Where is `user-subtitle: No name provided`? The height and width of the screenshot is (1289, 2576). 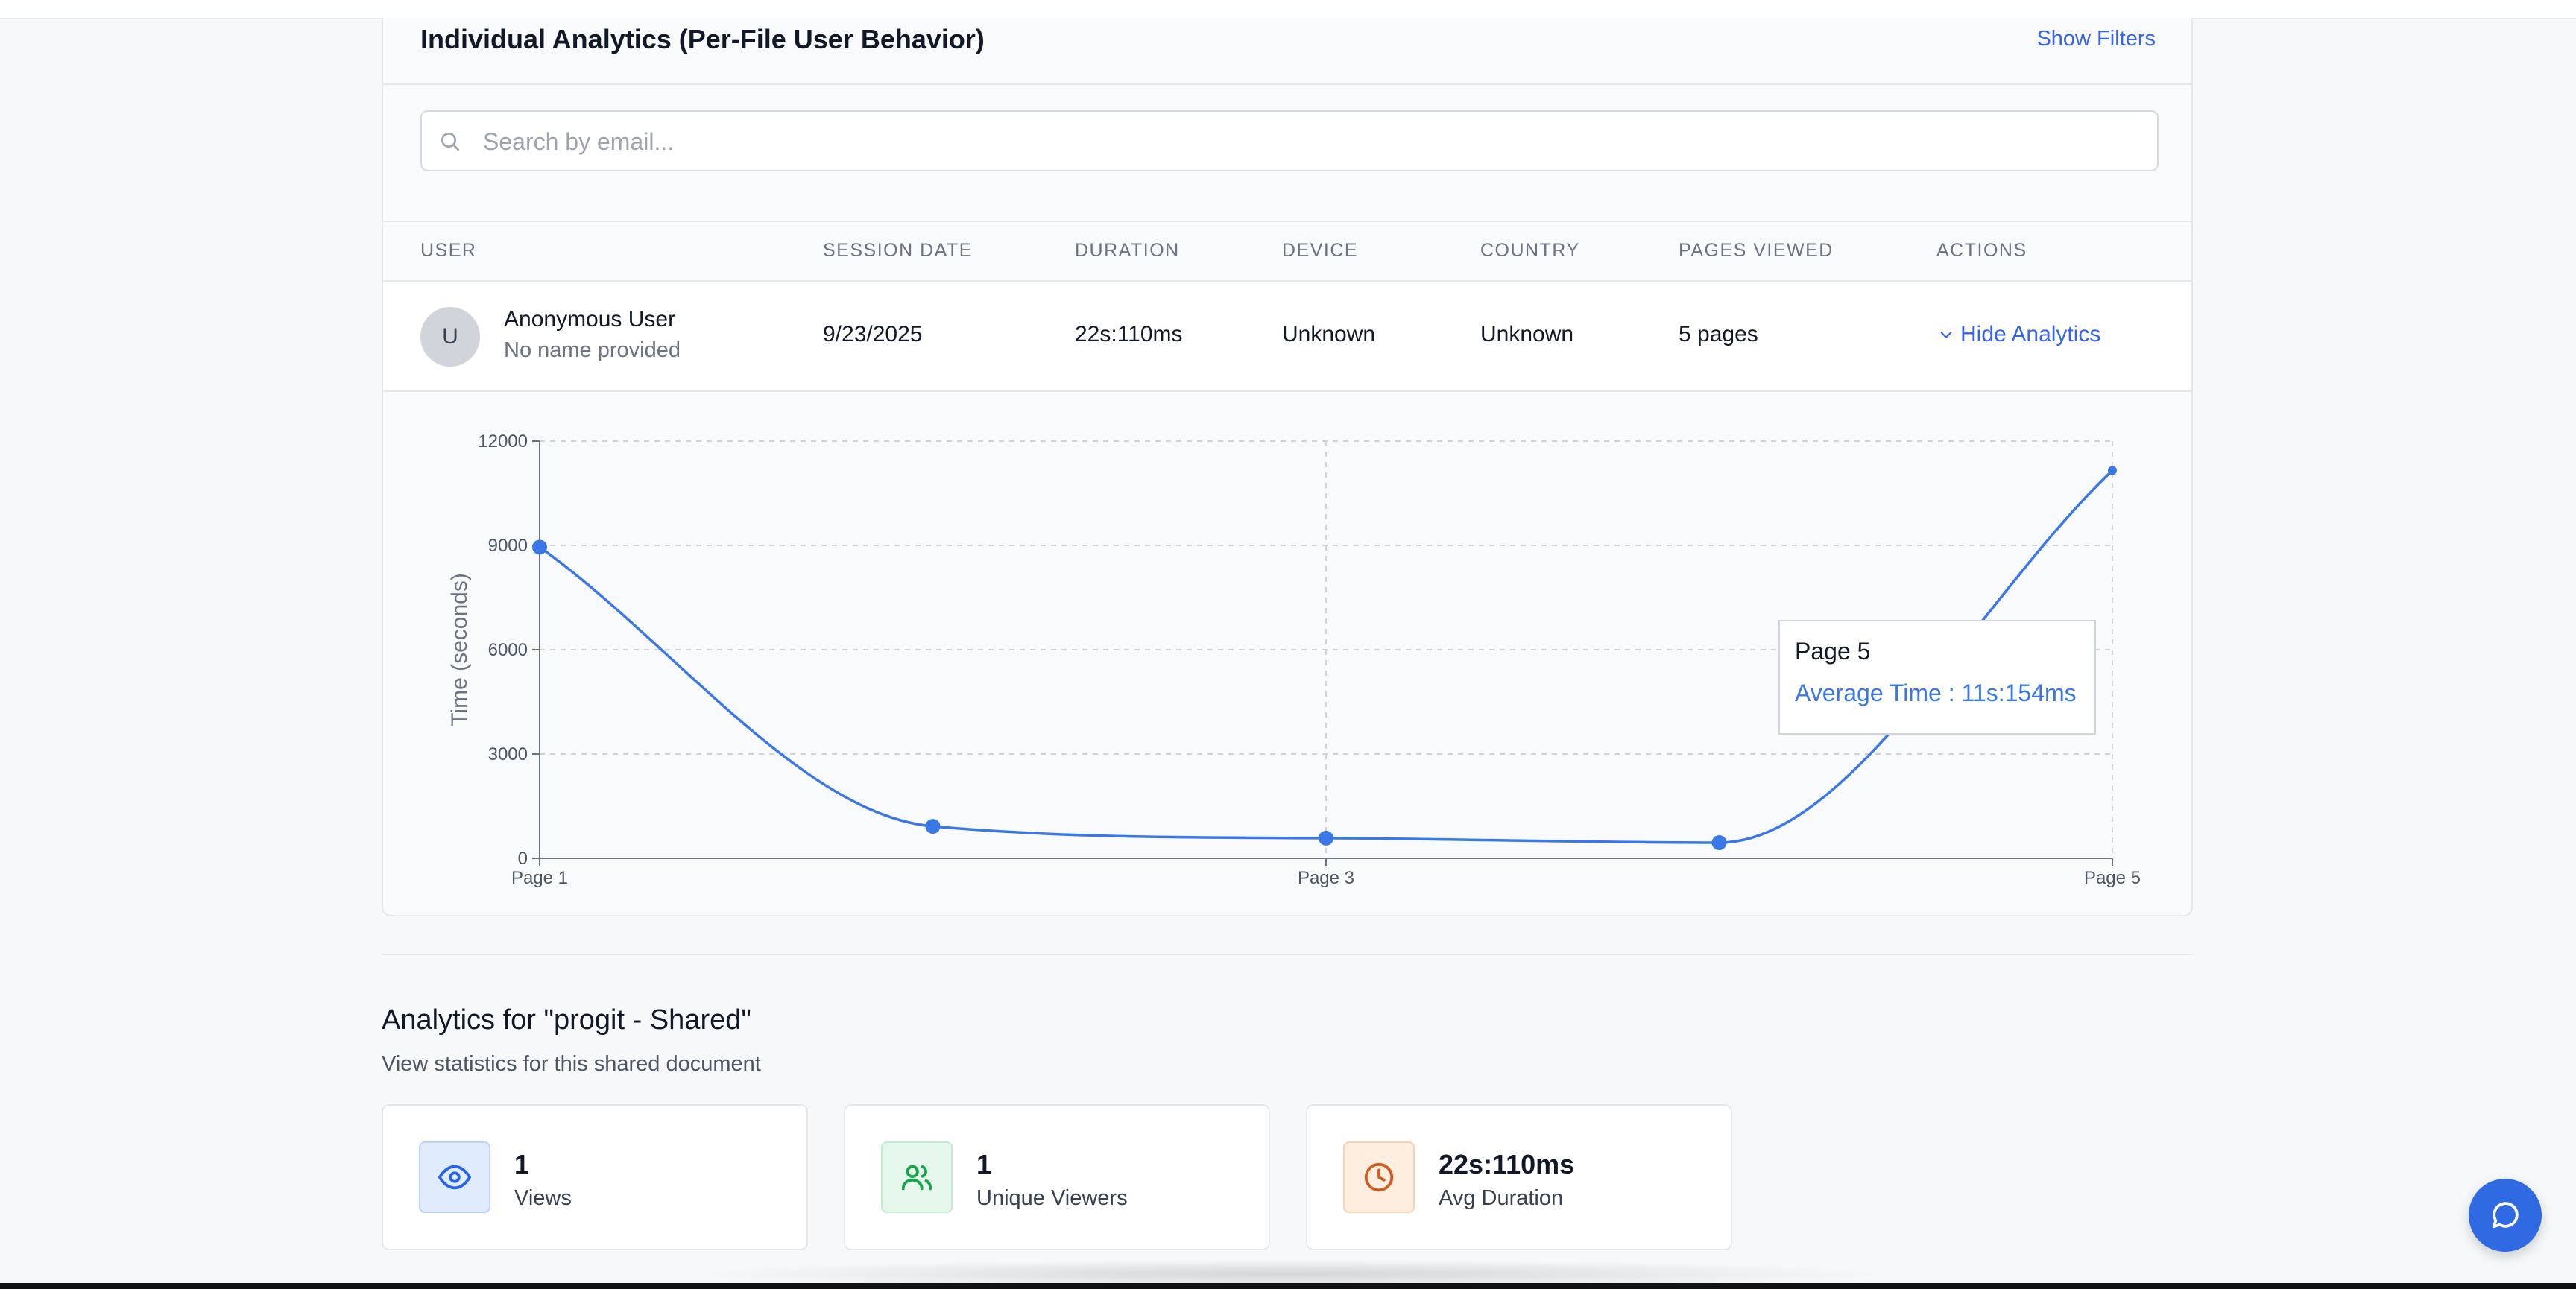 user-subtitle: No name provided is located at coordinates (592, 350).